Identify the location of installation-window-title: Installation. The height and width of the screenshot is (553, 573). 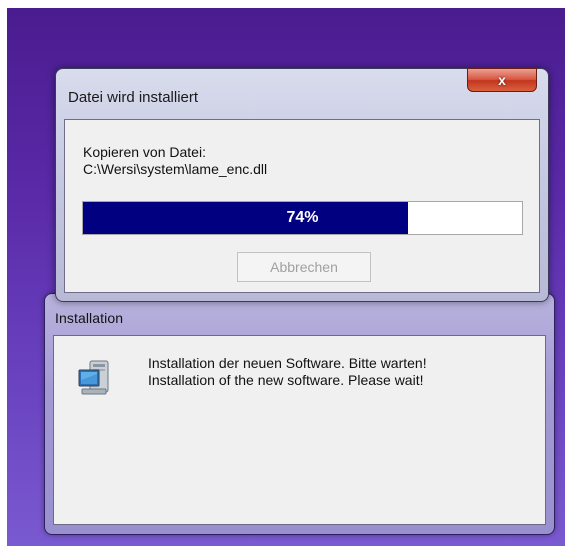
(89, 318).